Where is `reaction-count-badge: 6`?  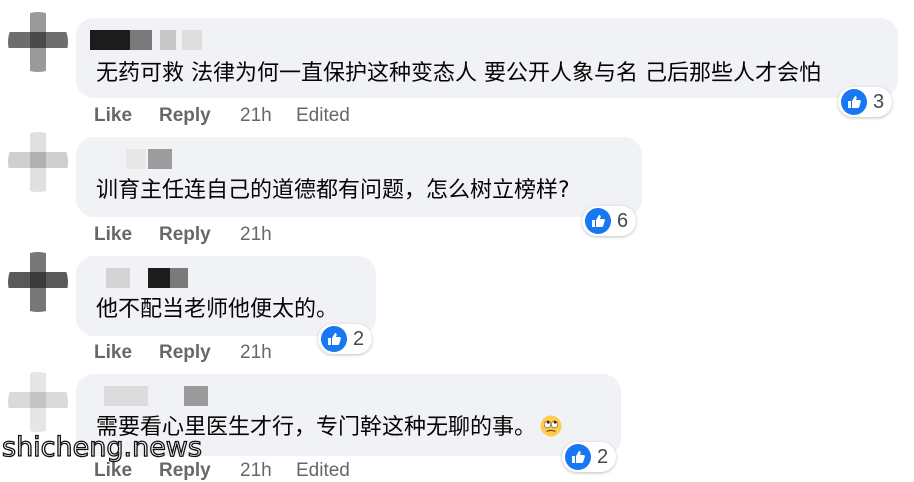
reaction-count-badge: 6 is located at coordinates (609, 221).